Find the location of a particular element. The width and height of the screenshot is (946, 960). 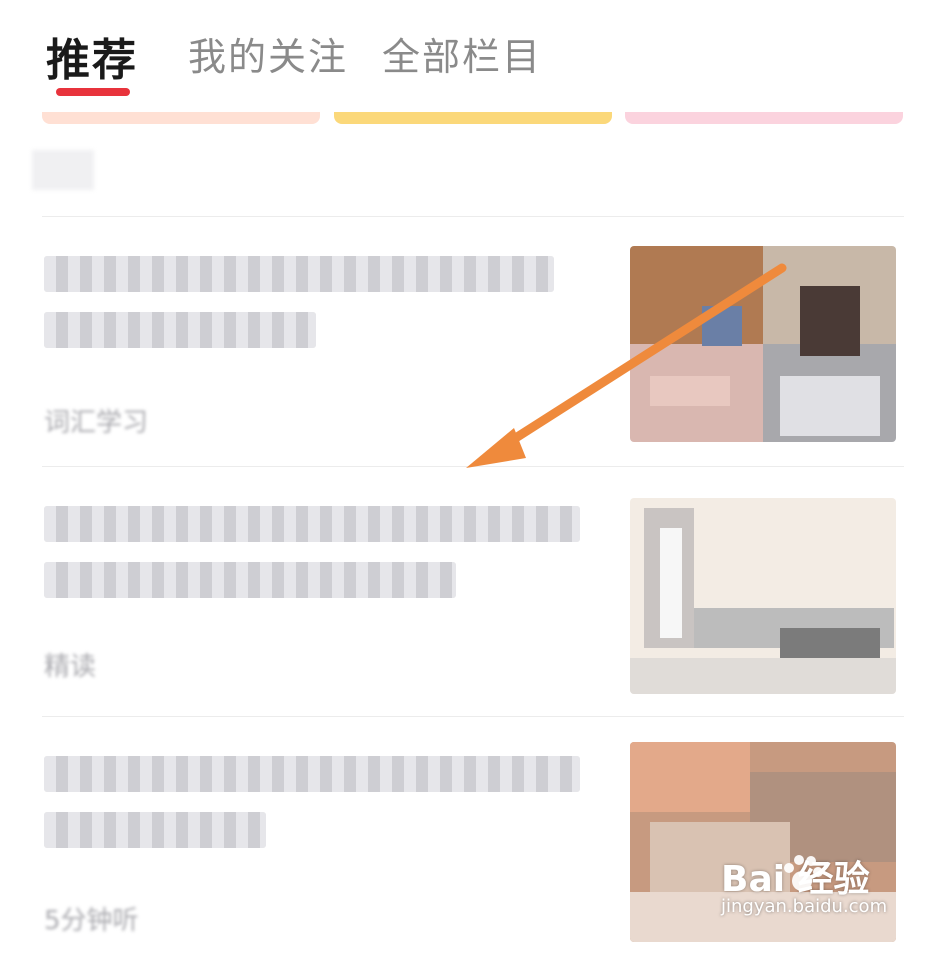

watermark-url: jingyan.baidu.com is located at coordinates (804, 906).